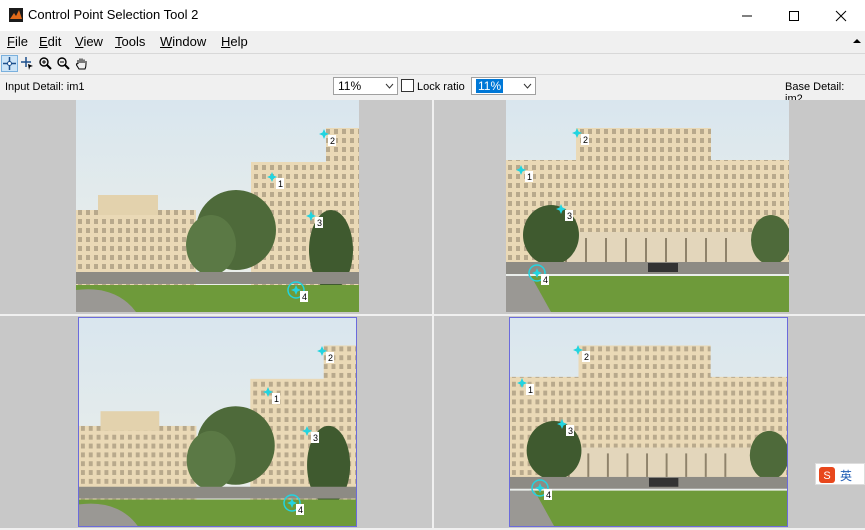 The width and height of the screenshot is (865, 530). What do you see at coordinates (130, 41) in the screenshot?
I see `menu-tools: Tools` at bounding box center [130, 41].